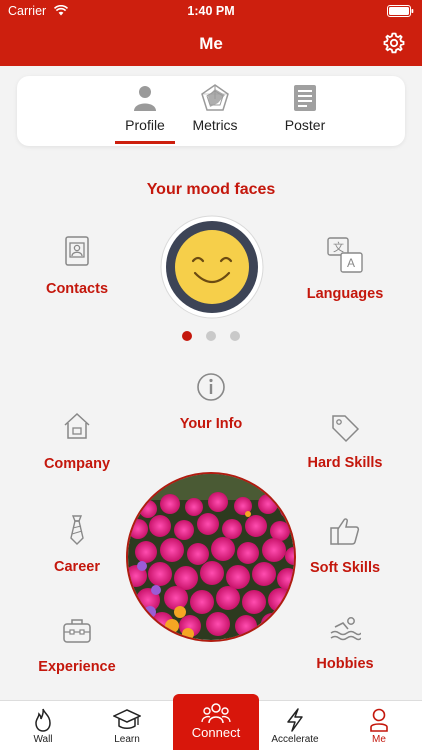 This screenshot has height=750, width=422. I want to click on section-soft-skills: Soft Skills, so click(345, 545).